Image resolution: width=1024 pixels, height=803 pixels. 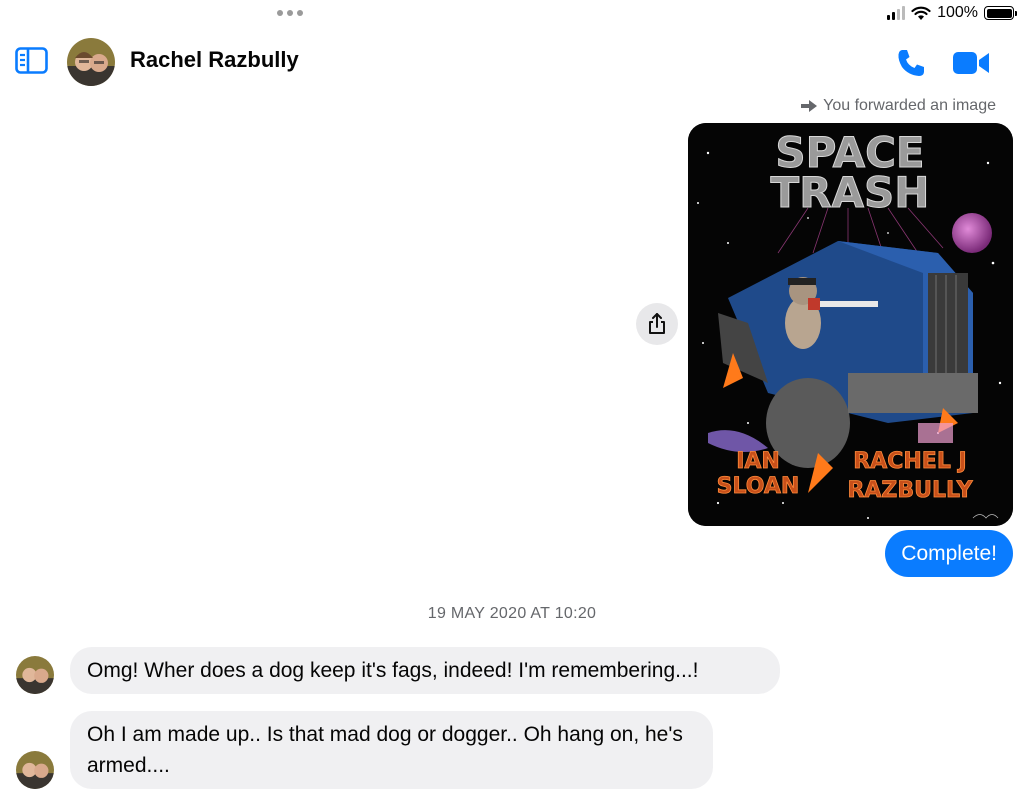 What do you see at coordinates (909, 461) in the screenshot?
I see `poster-author2-line1: RACHEL J` at bounding box center [909, 461].